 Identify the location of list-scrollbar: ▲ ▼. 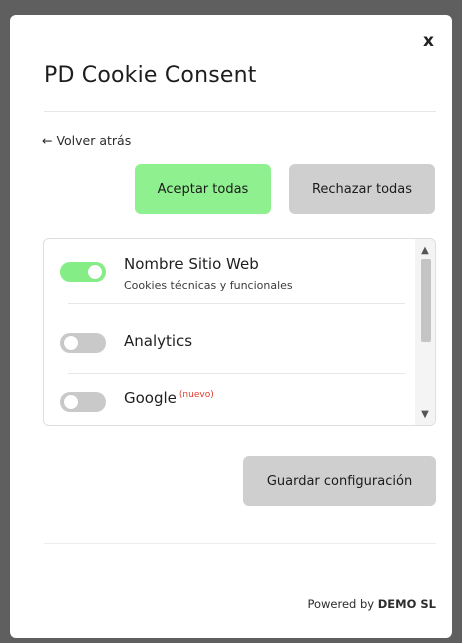
(425, 332).